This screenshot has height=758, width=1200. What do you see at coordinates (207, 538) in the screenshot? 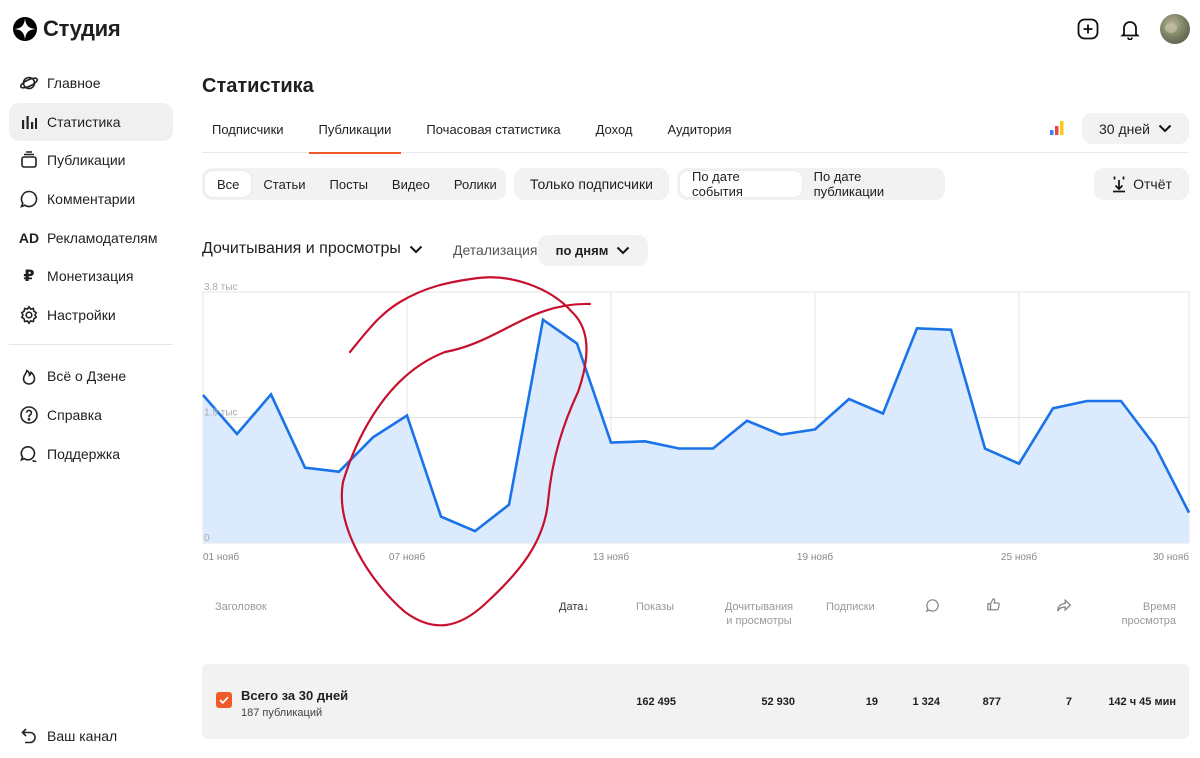
I see `y-tick-label: 0` at bounding box center [207, 538].